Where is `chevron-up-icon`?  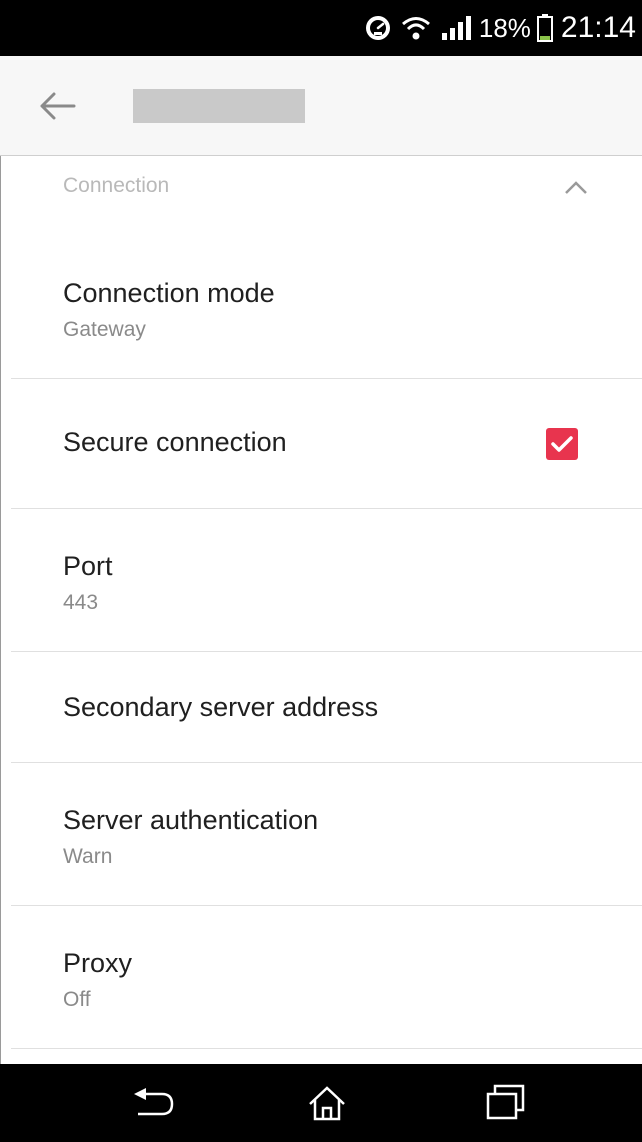 chevron-up-icon is located at coordinates (576, 188).